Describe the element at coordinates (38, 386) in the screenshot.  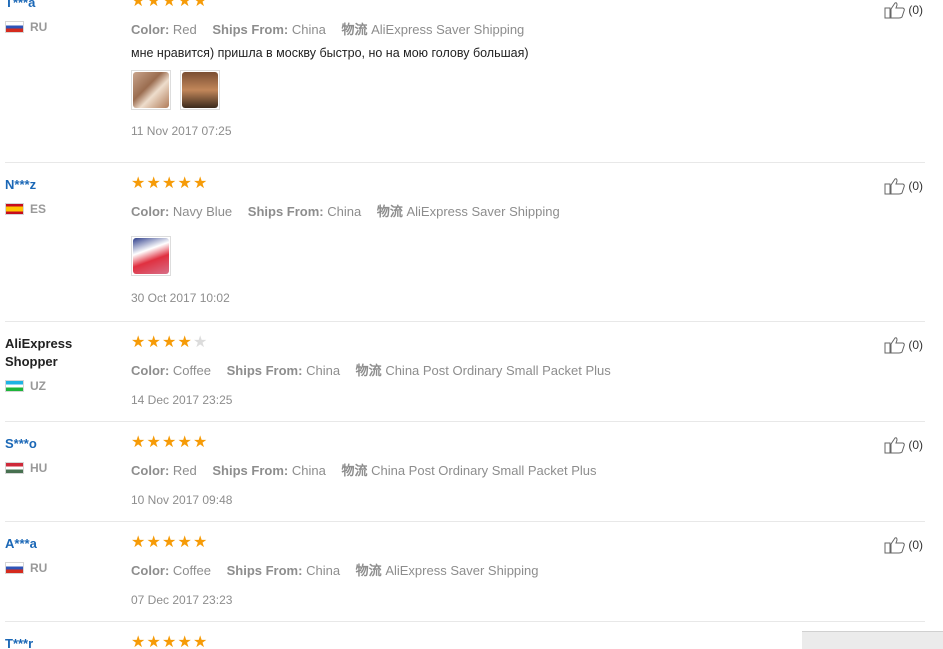
I see `country-code: UZ` at that location.